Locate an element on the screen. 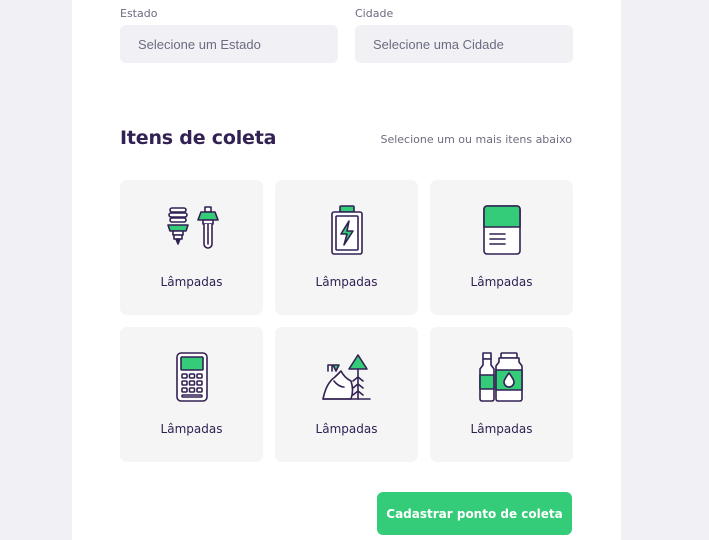 The image size is (709, 540). city-select: Selecione uma Cidade is located at coordinates (464, 44).